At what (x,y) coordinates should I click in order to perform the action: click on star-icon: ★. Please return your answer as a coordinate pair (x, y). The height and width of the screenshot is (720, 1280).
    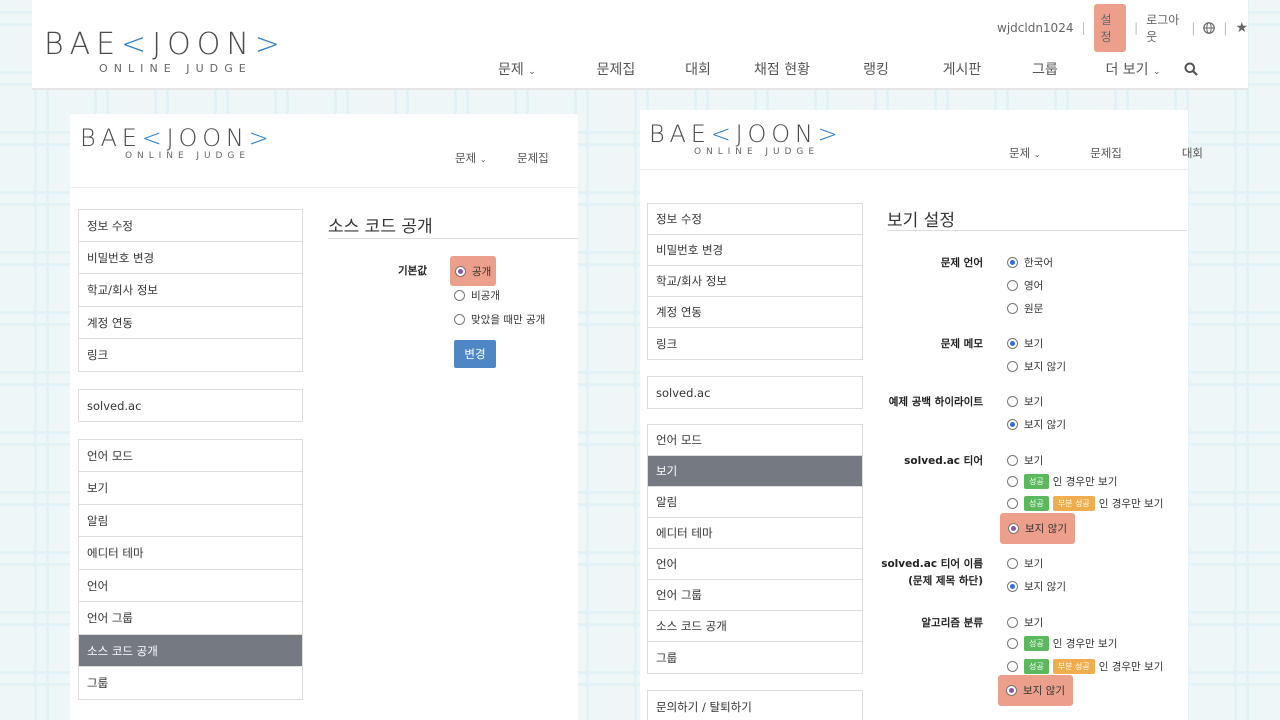
    Looking at the image, I should click on (1241, 28).